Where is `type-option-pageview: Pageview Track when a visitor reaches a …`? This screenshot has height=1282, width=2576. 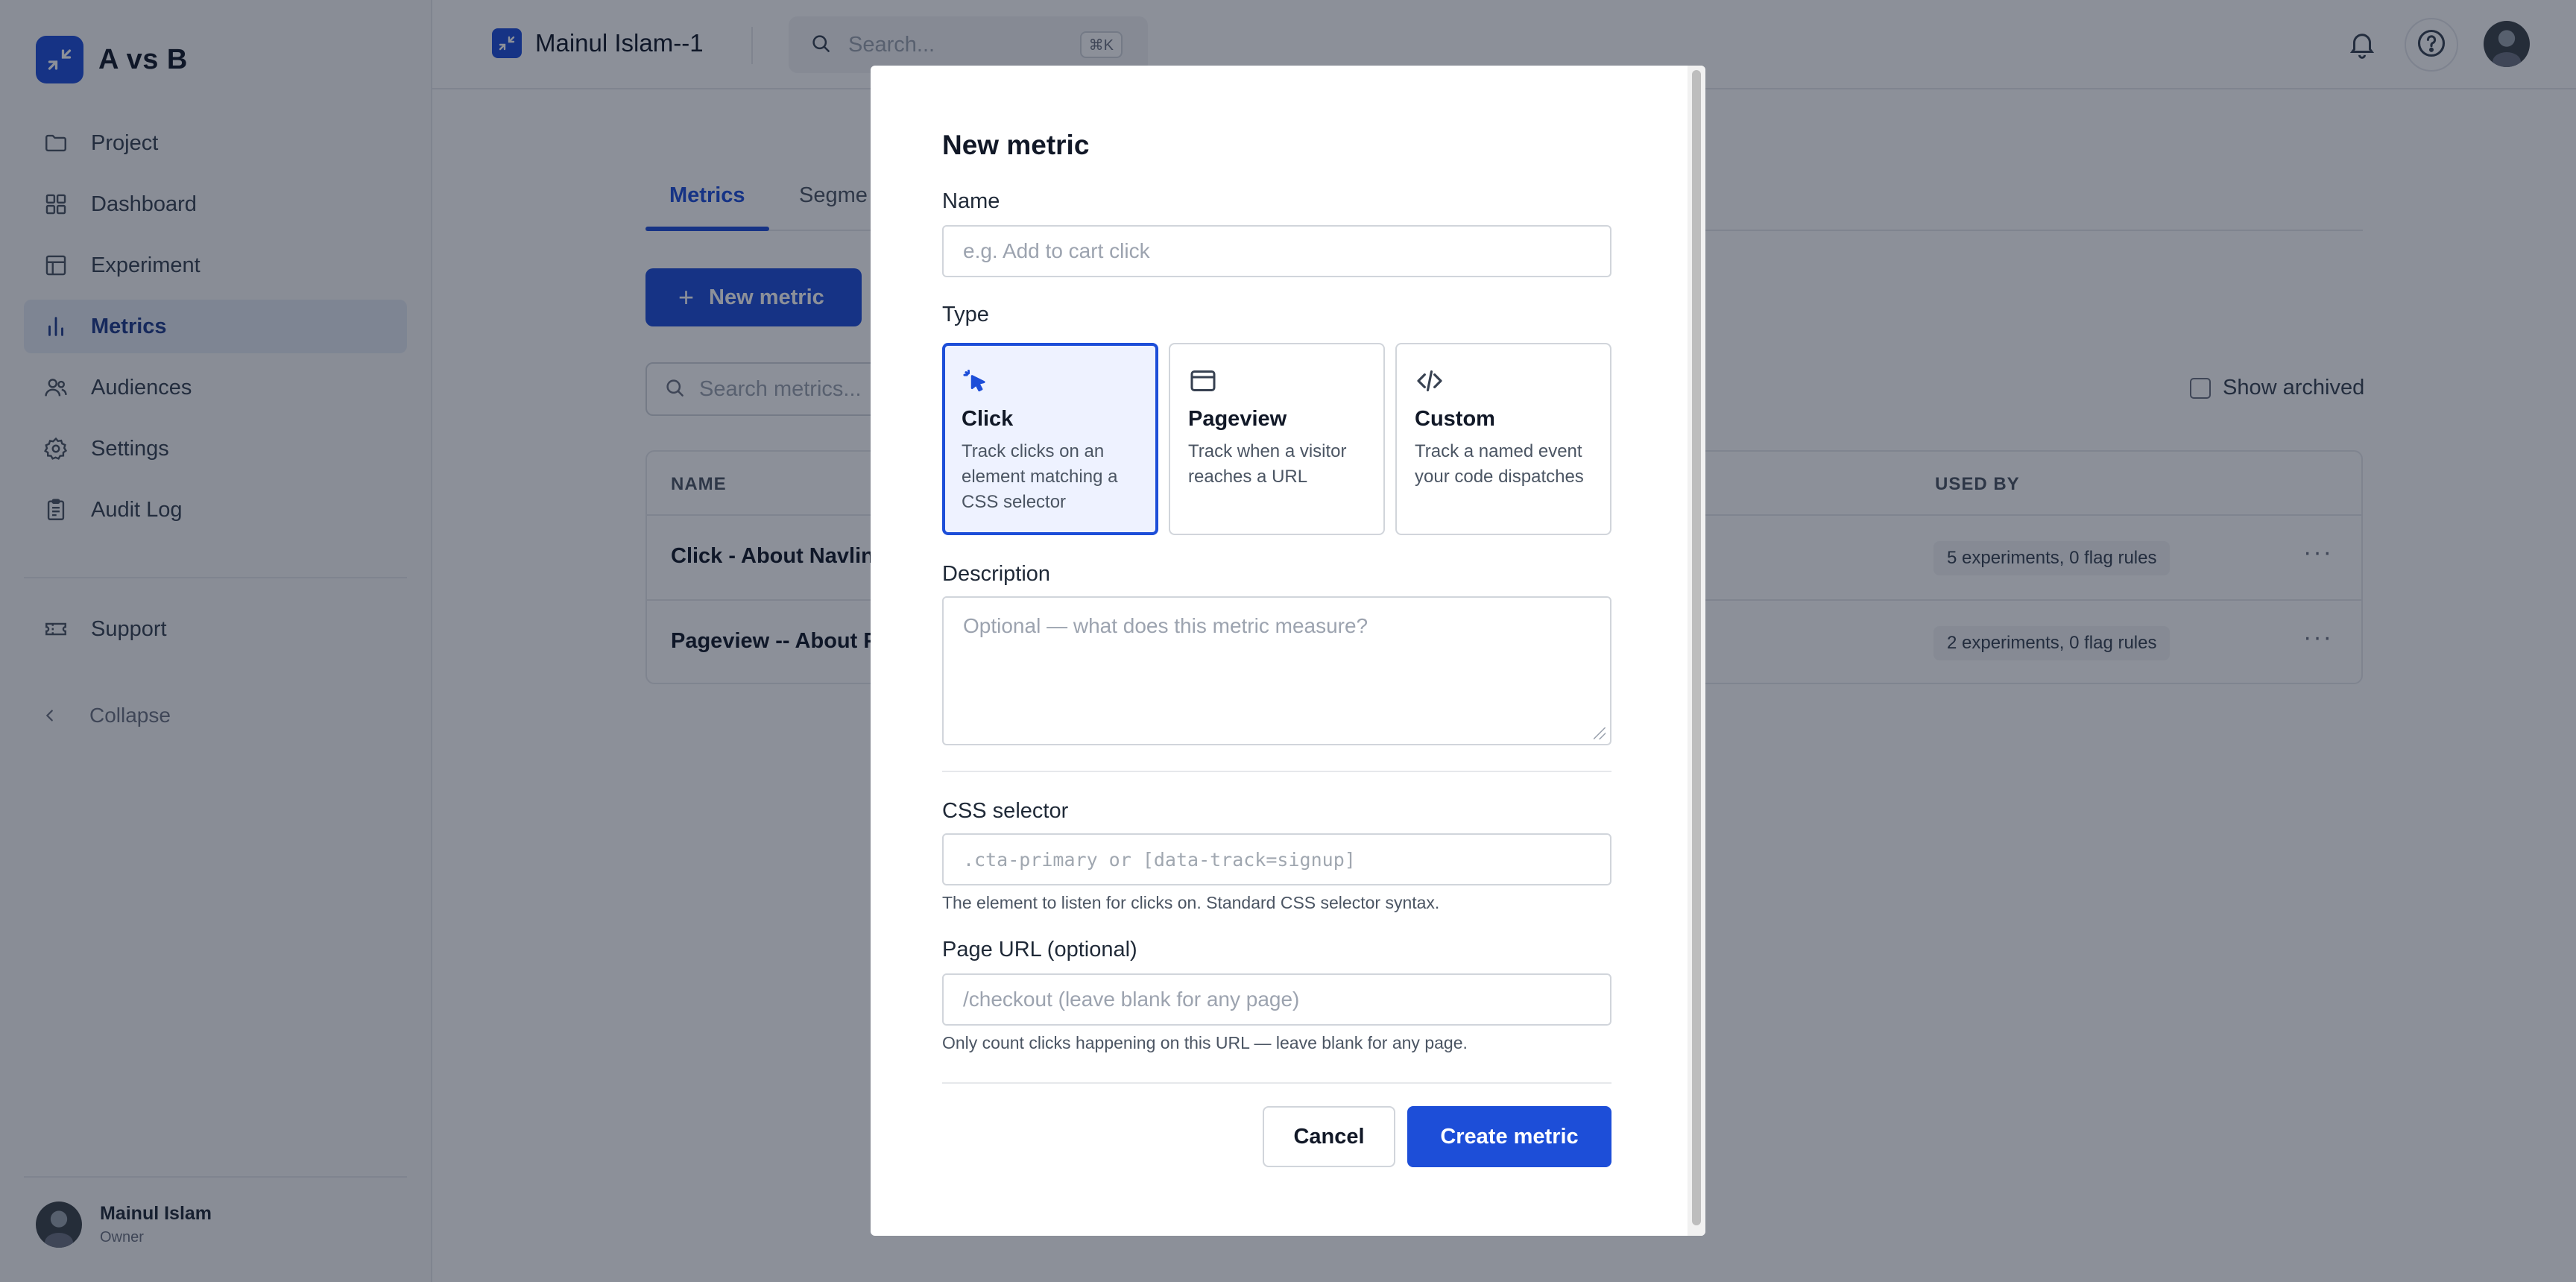 type-option-pageview: Pageview Track when a visitor reaches a … is located at coordinates (1277, 439).